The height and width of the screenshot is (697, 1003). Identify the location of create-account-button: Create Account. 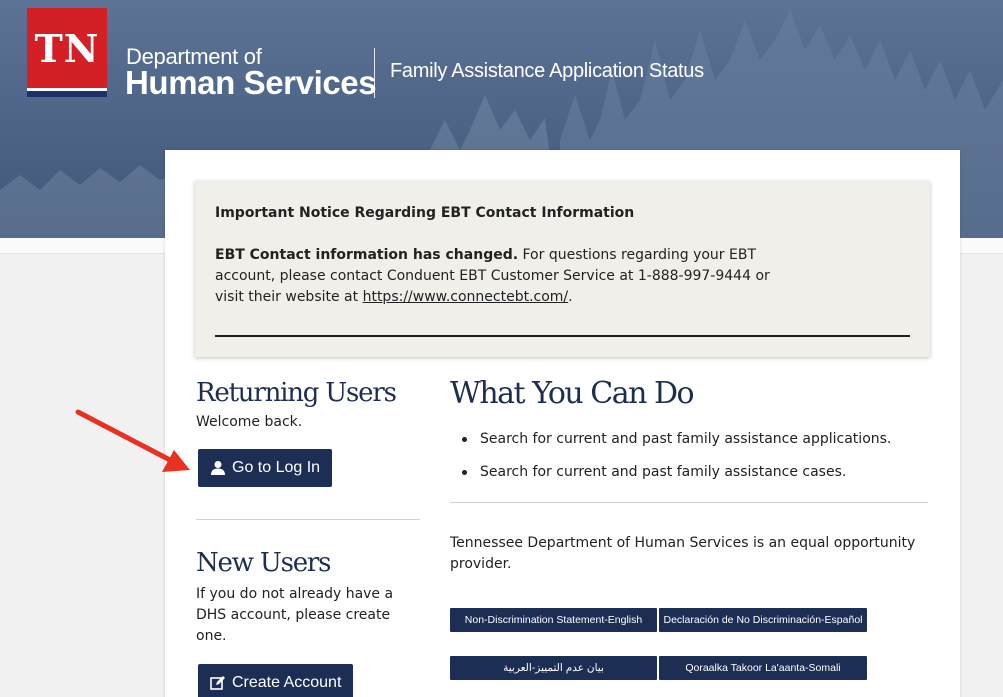
(276, 680).